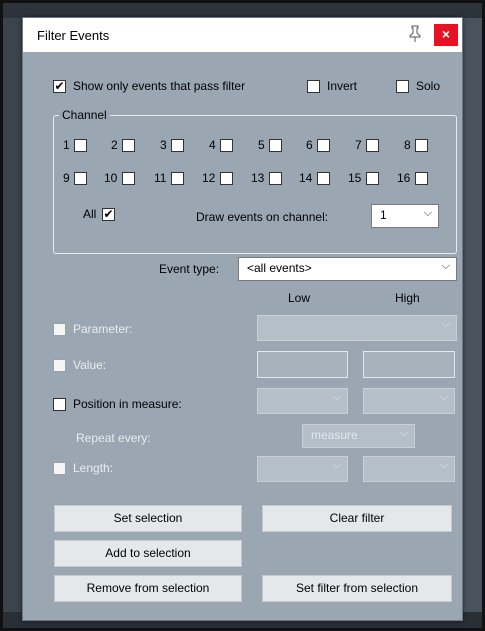 The height and width of the screenshot is (631, 485). Describe the element at coordinates (428, 86) in the screenshot. I see `solo-label: Solo` at that location.